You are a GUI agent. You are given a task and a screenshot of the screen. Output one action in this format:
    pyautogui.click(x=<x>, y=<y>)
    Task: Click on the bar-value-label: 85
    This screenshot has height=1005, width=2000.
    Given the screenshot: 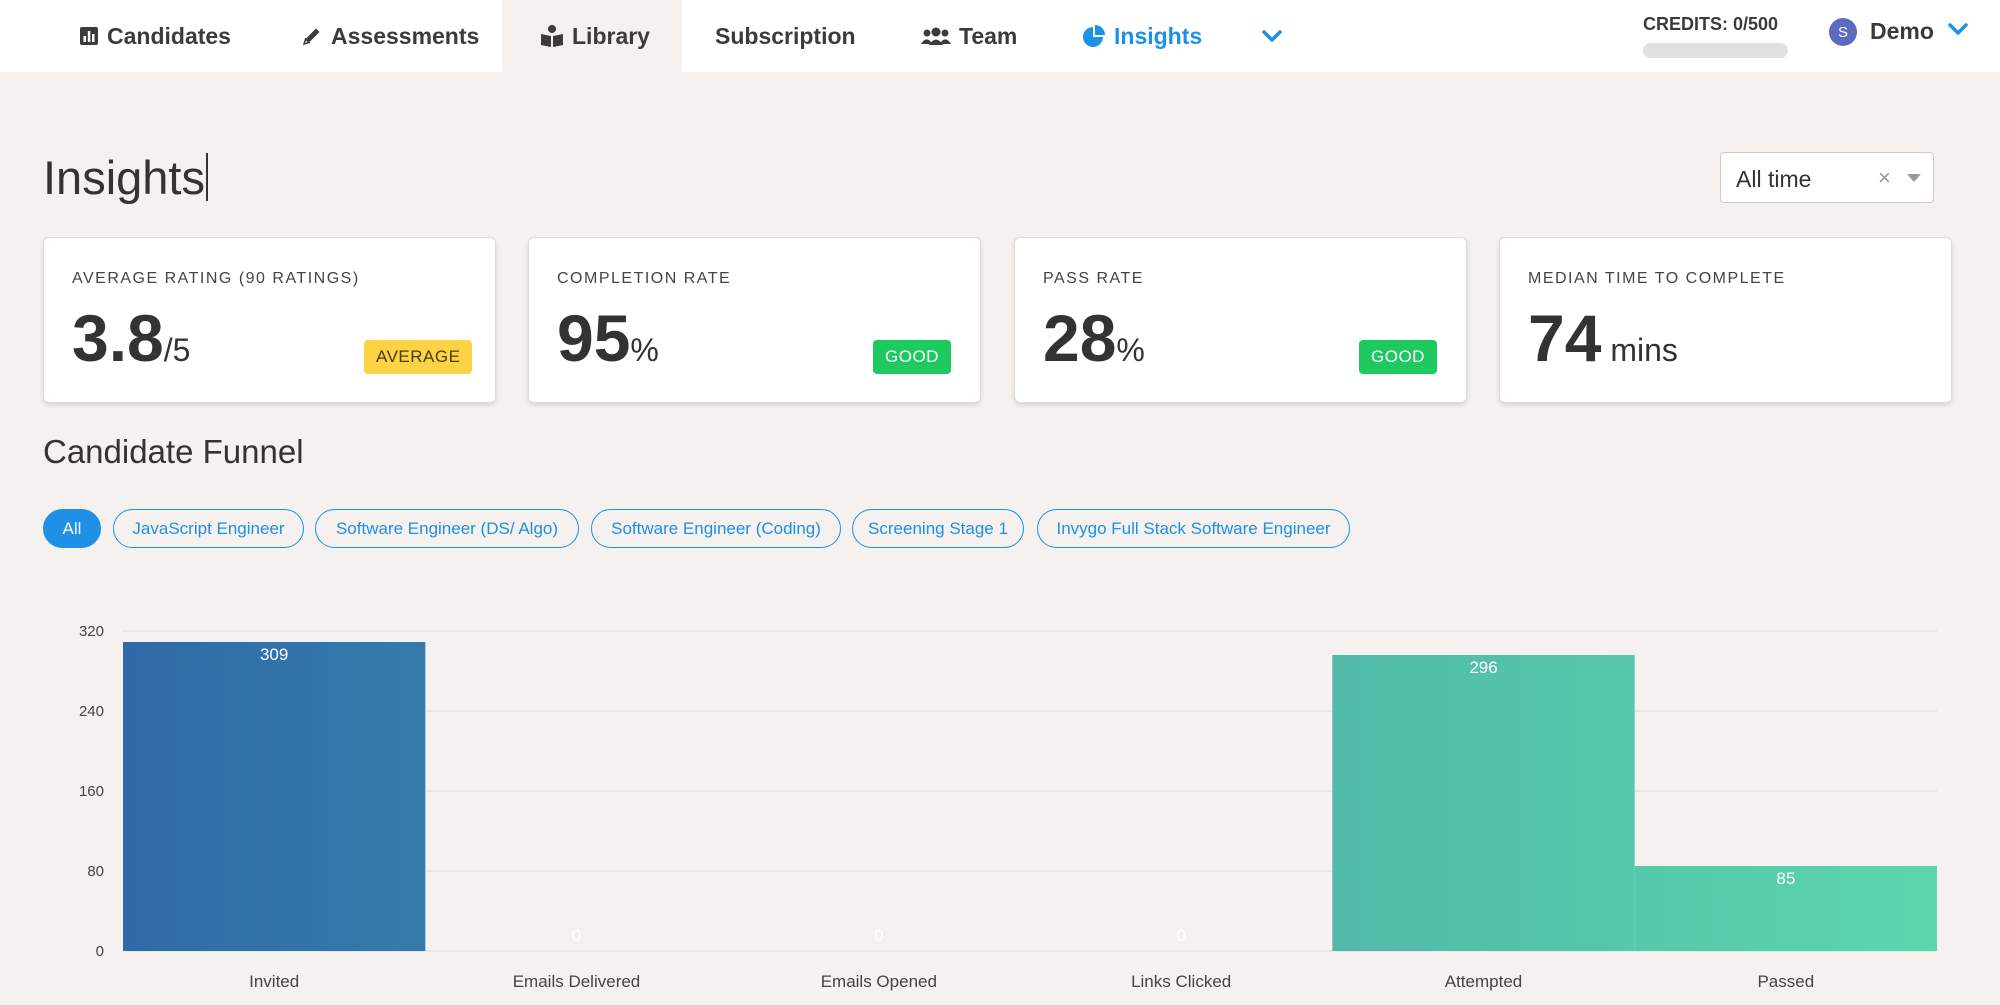 What is the action you would take?
    pyautogui.click(x=1785, y=878)
    